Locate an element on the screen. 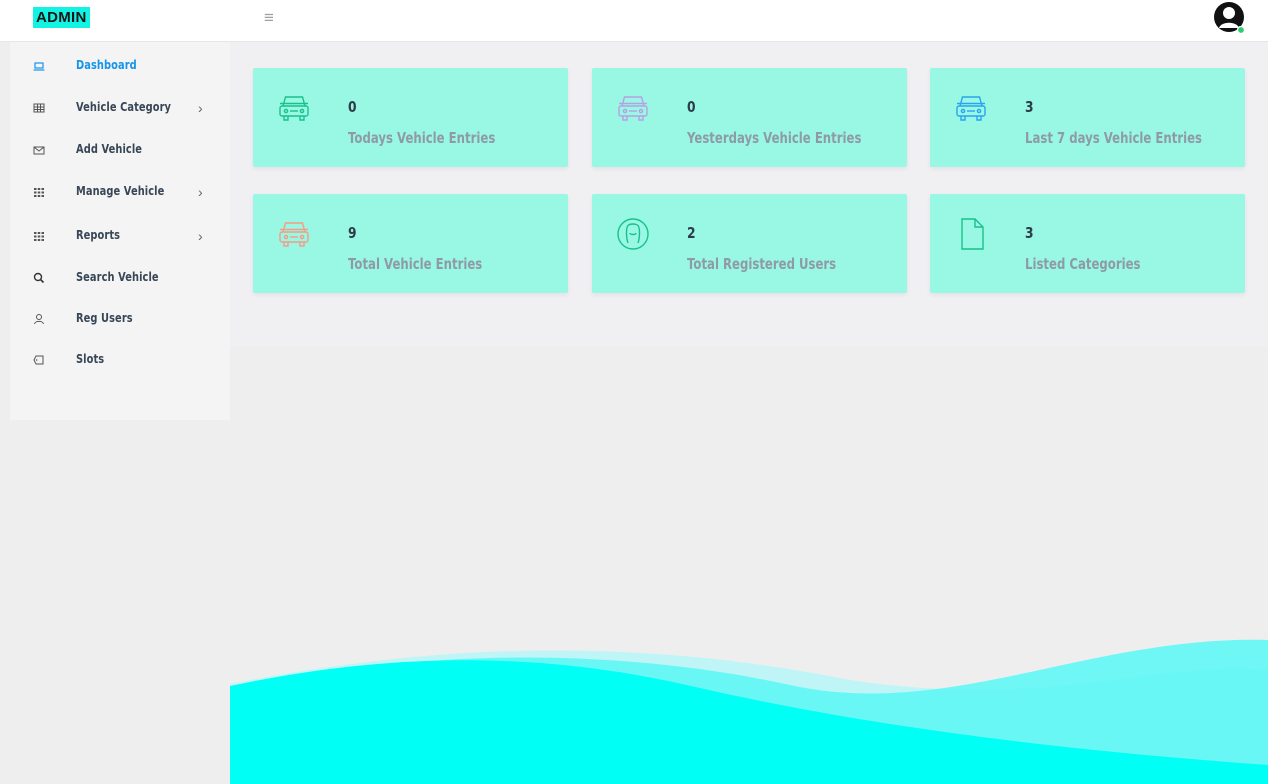 This screenshot has width=1268, height=784. stat-card-yesterdays-entries: 0 Yesterdays Vehicle Entries is located at coordinates (749, 117).